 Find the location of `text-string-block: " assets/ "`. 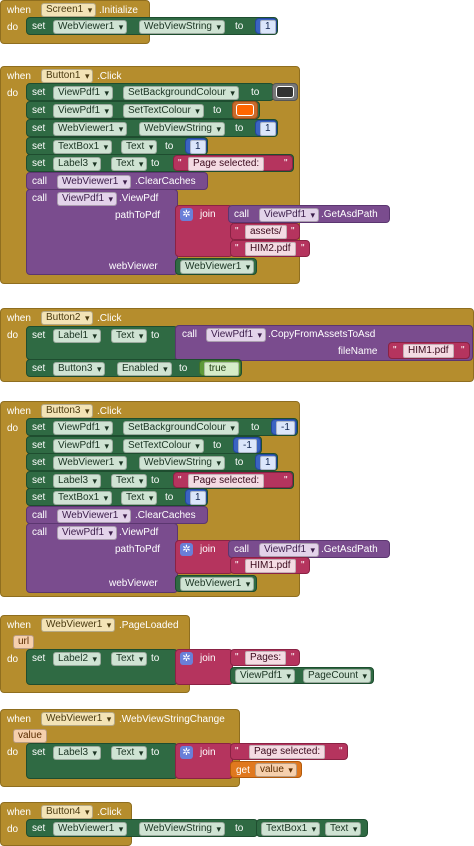

text-string-block: " assets/ " is located at coordinates (265, 231).